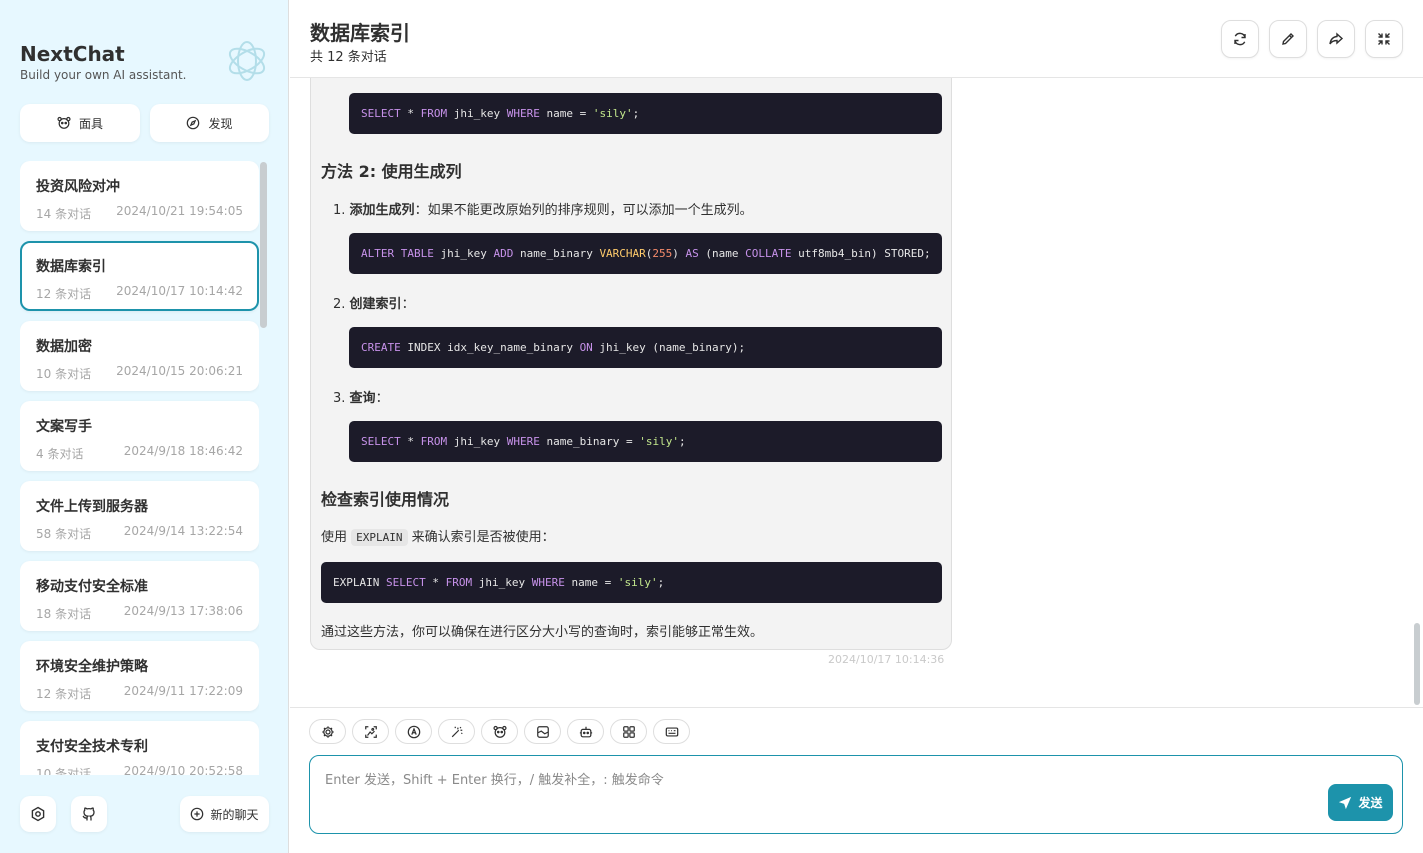 The image size is (1423, 853). What do you see at coordinates (542, 632) in the screenshot?
I see `conclusion-text: 通过这些方法，你可以确保在进行区分大小写的查询时，索引能够正常生效。` at bounding box center [542, 632].